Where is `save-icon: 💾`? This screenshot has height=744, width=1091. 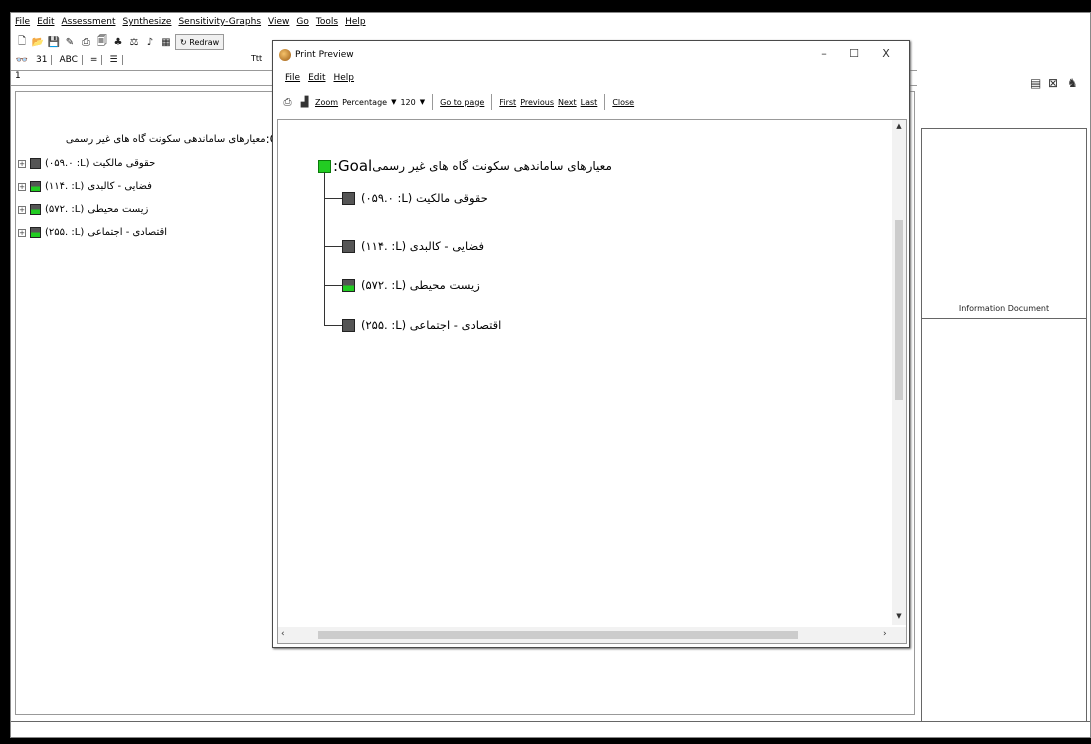
save-icon: 💾 is located at coordinates (54, 42).